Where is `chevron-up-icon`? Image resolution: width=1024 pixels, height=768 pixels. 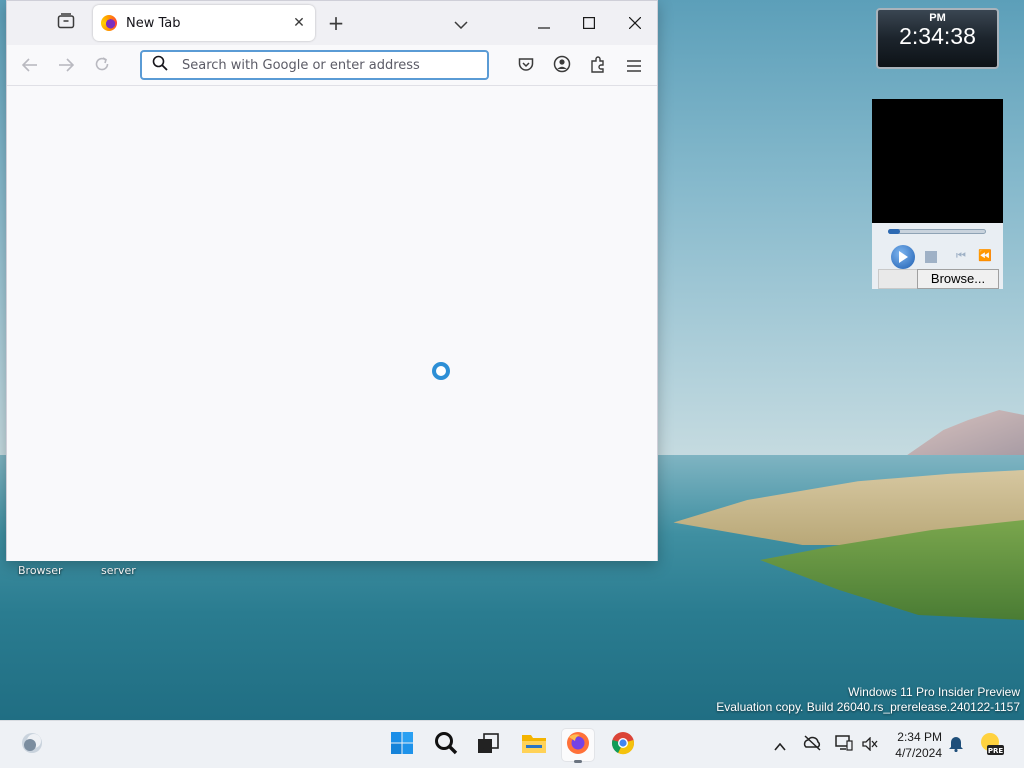
chevron-up-icon is located at coordinates (780, 745).